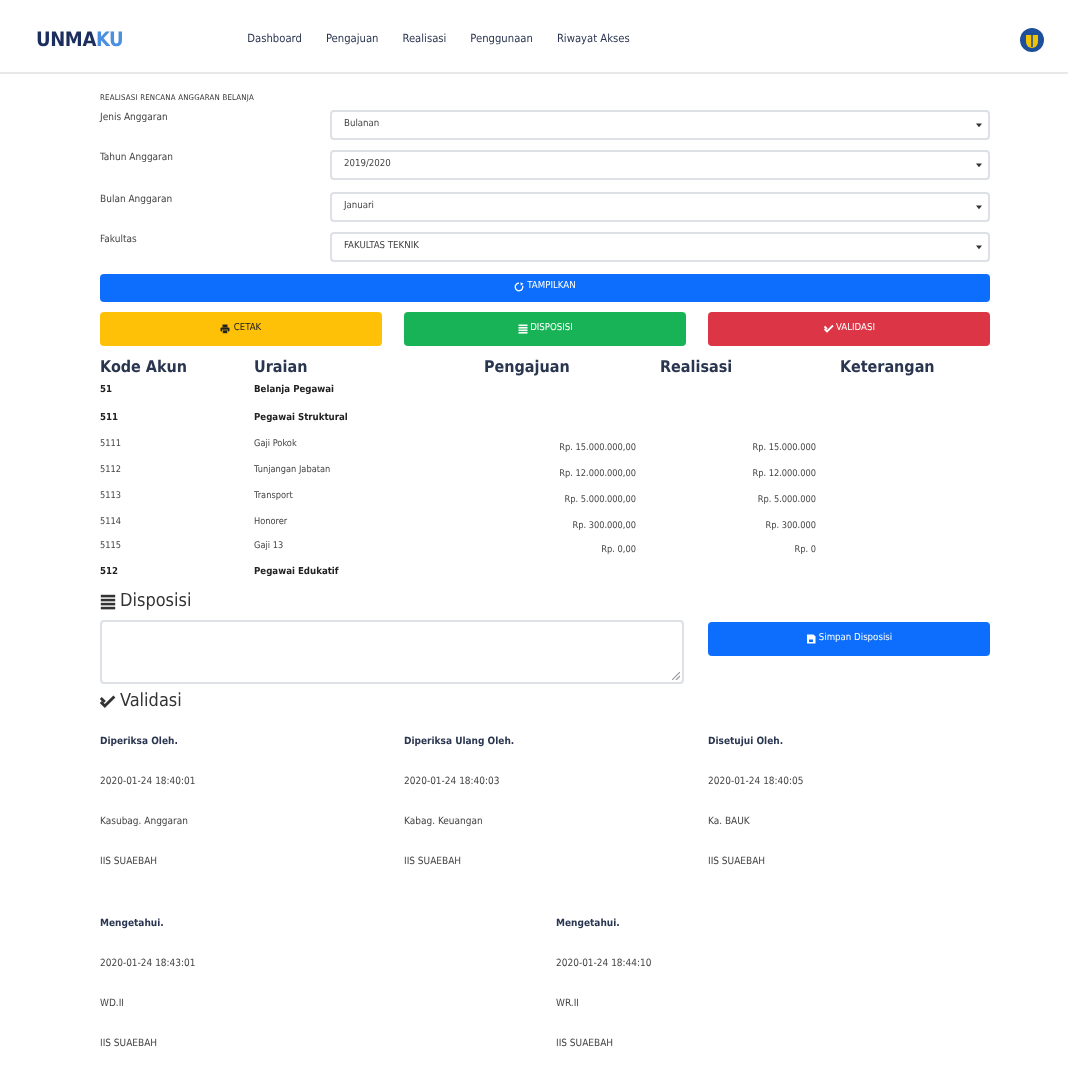  Describe the element at coordinates (282, 369) in the screenshot. I see `column-header: Uraian` at that location.